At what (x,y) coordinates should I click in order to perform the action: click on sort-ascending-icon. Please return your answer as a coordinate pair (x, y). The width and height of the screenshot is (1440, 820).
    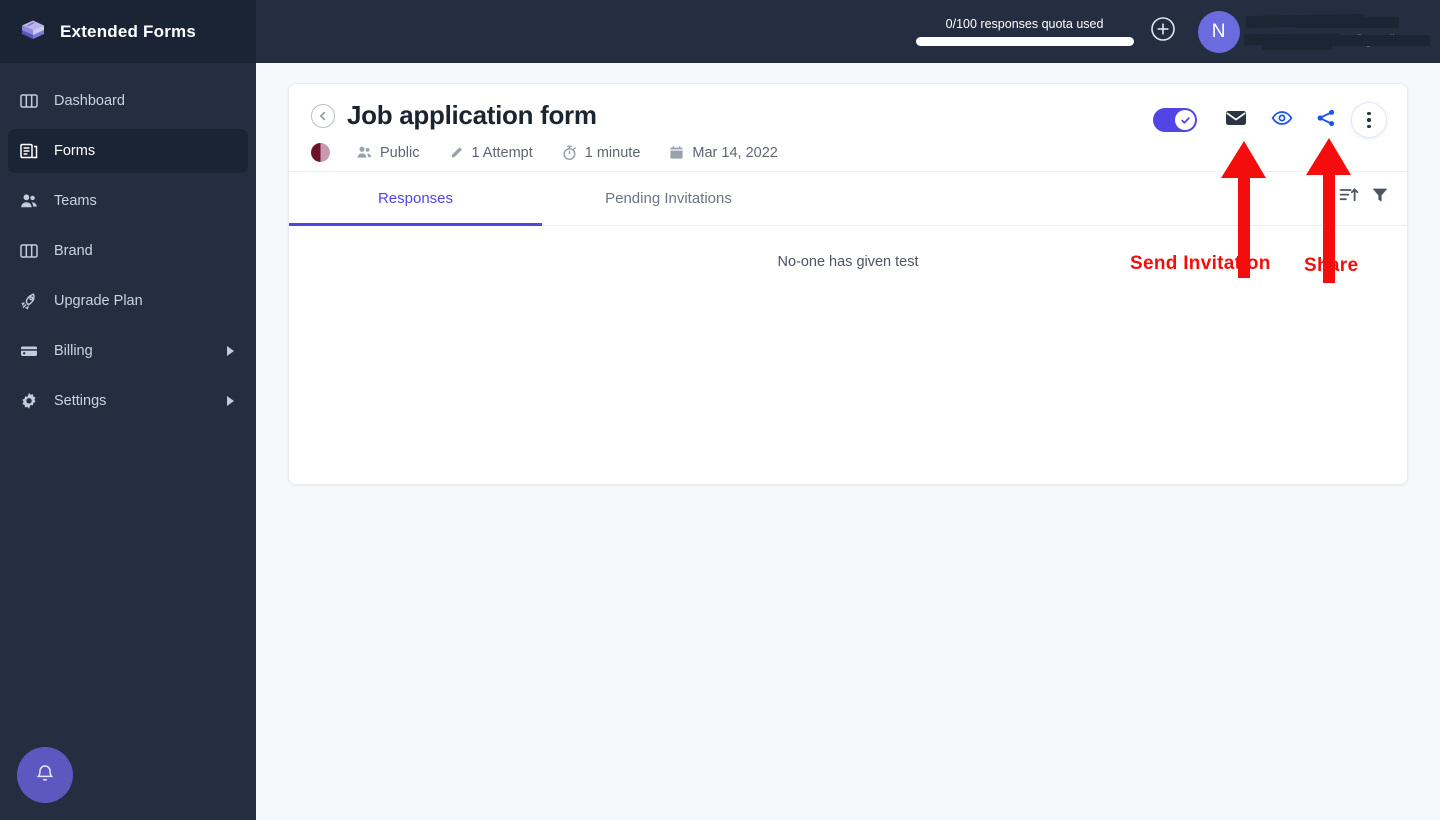
    Looking at the image, I should click on (1349, 195).